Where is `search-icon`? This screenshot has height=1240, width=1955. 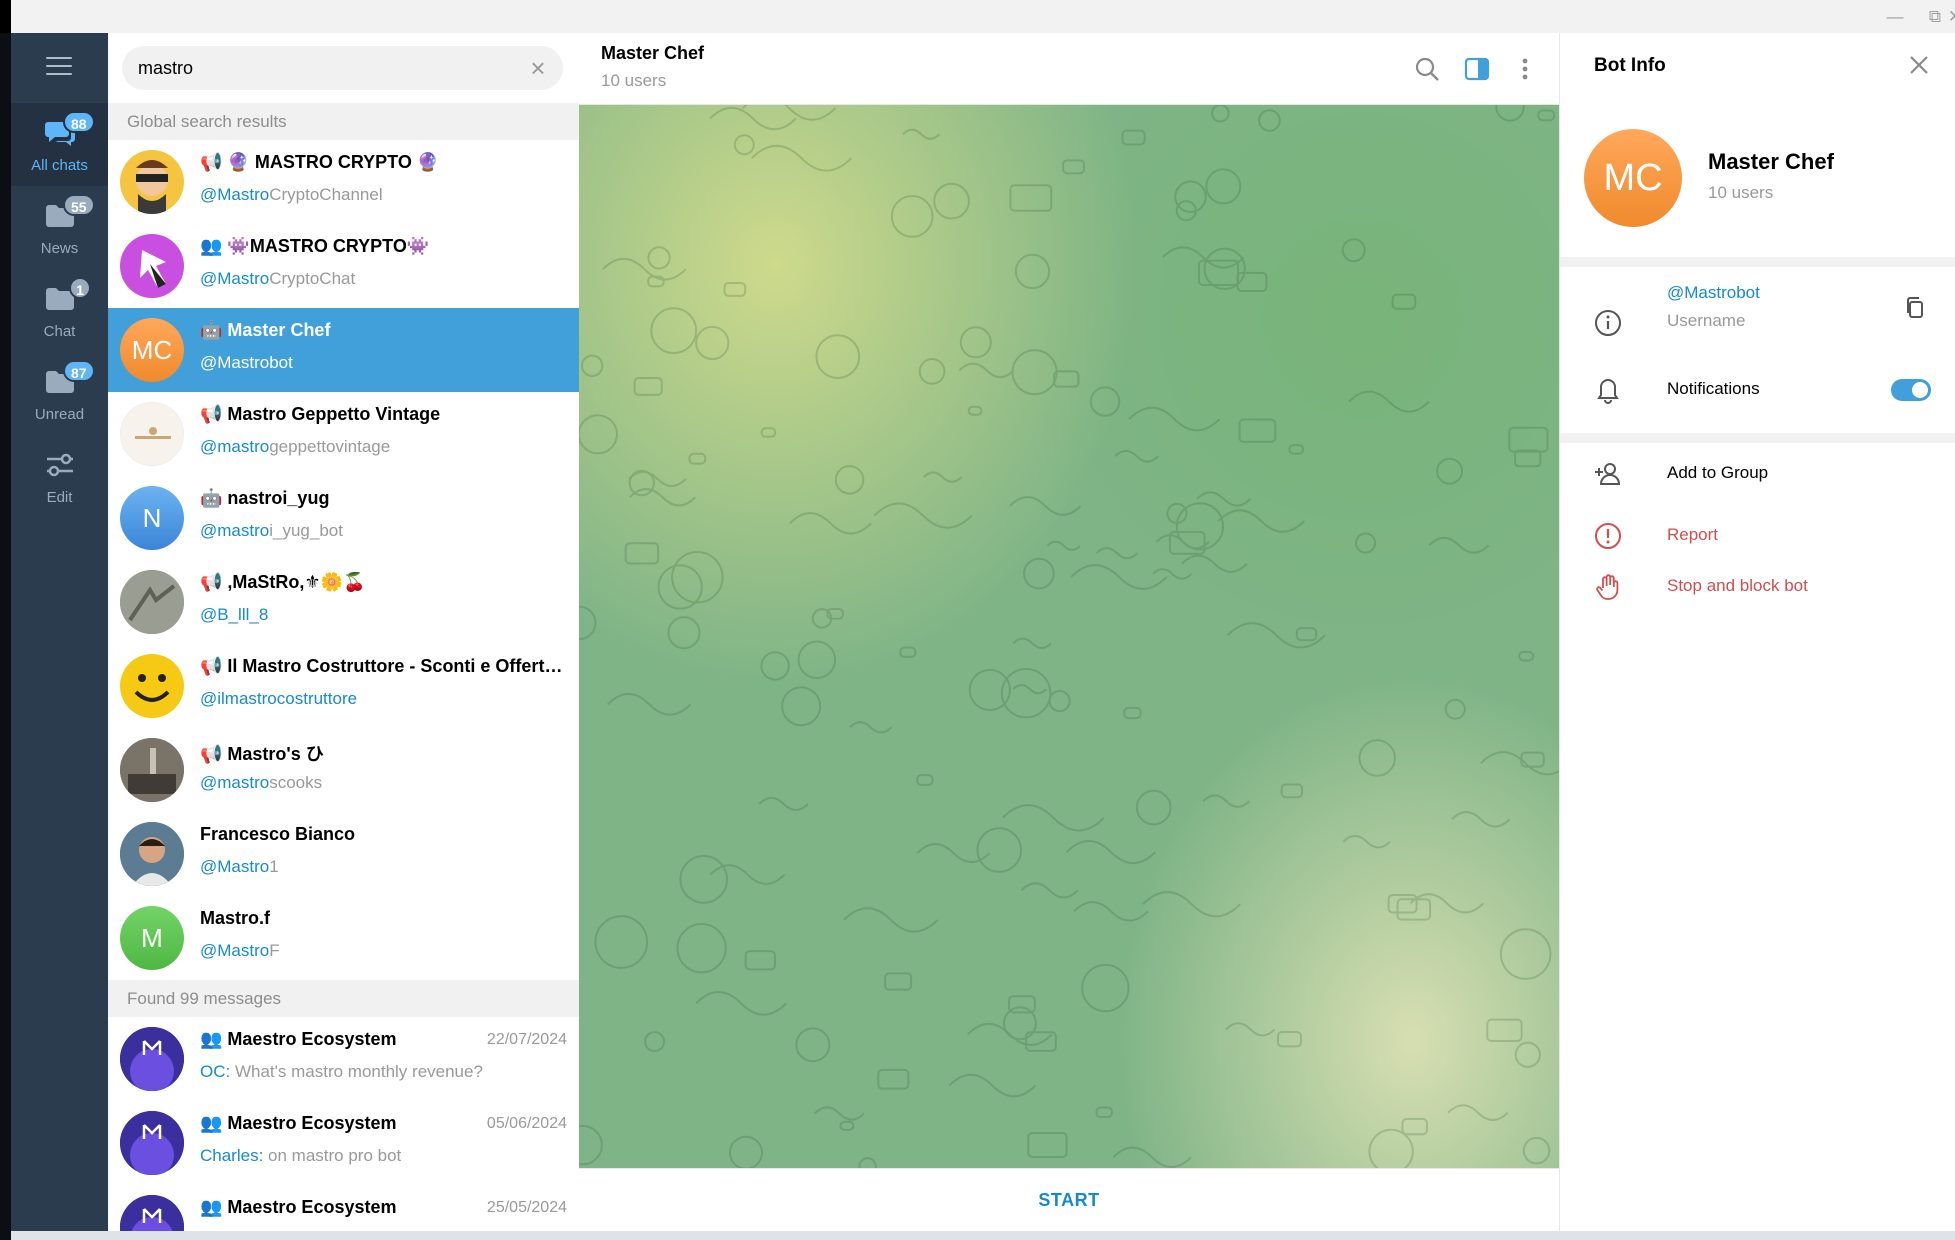
search-icon is located at coordinates (1427, 69).